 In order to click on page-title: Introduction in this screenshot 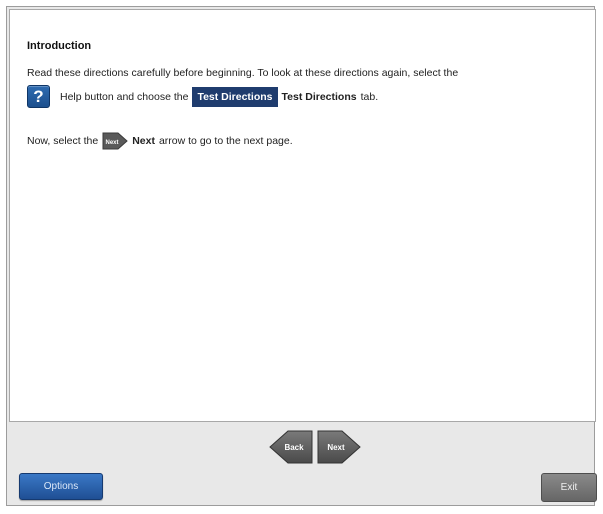, I will do `click(59, 46)`.